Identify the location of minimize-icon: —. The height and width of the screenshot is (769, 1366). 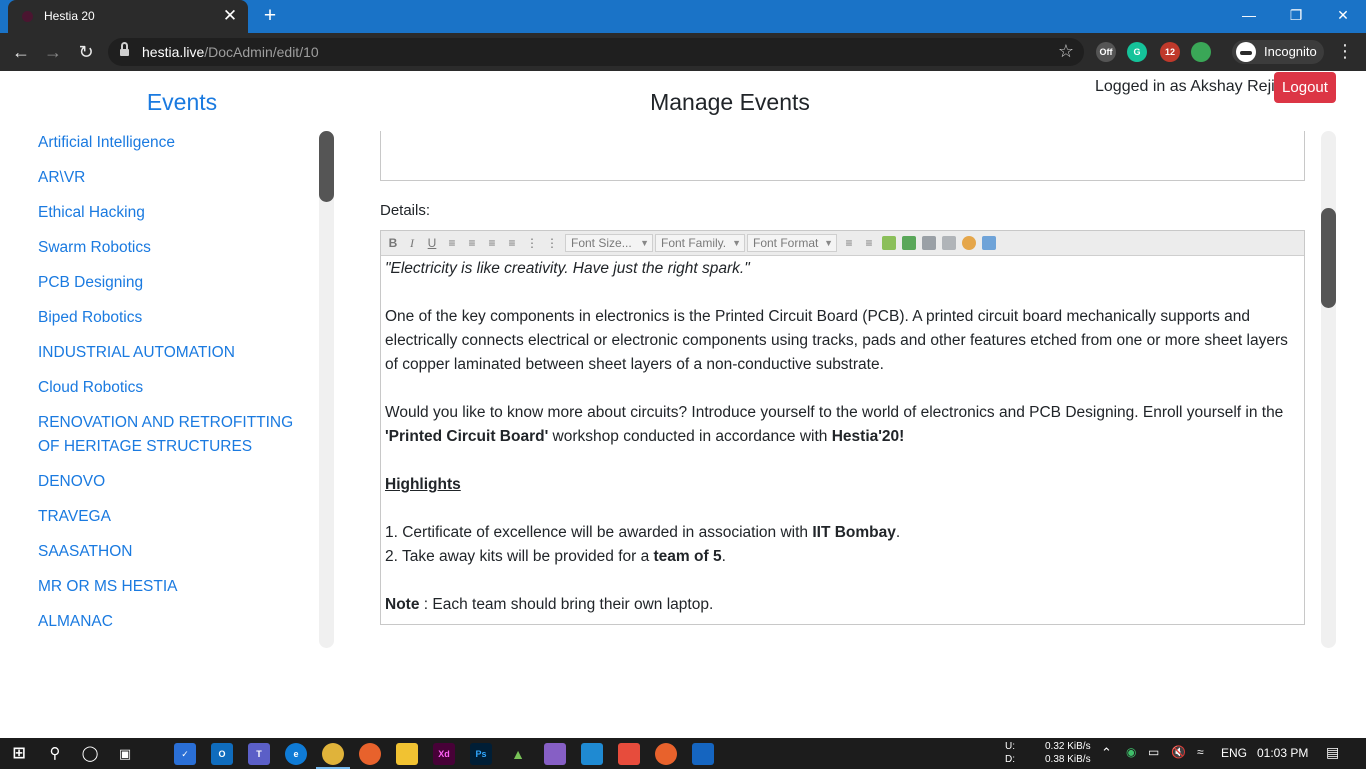
(1249, 16).